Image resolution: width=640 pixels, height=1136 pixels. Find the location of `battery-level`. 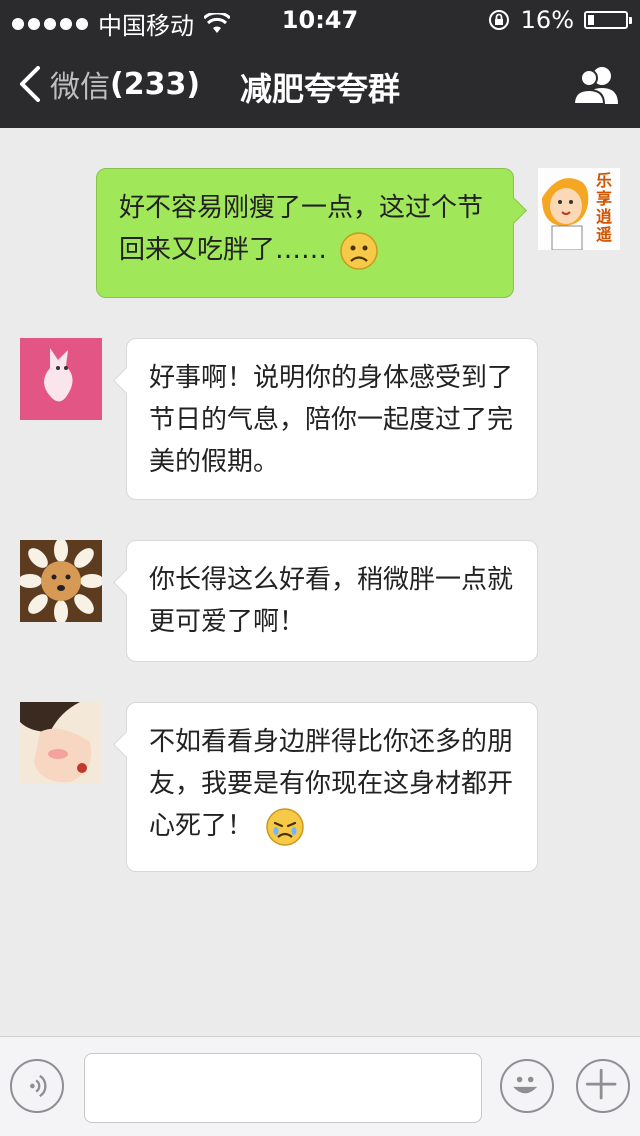

battery-level is located at coordinates (591, 20).